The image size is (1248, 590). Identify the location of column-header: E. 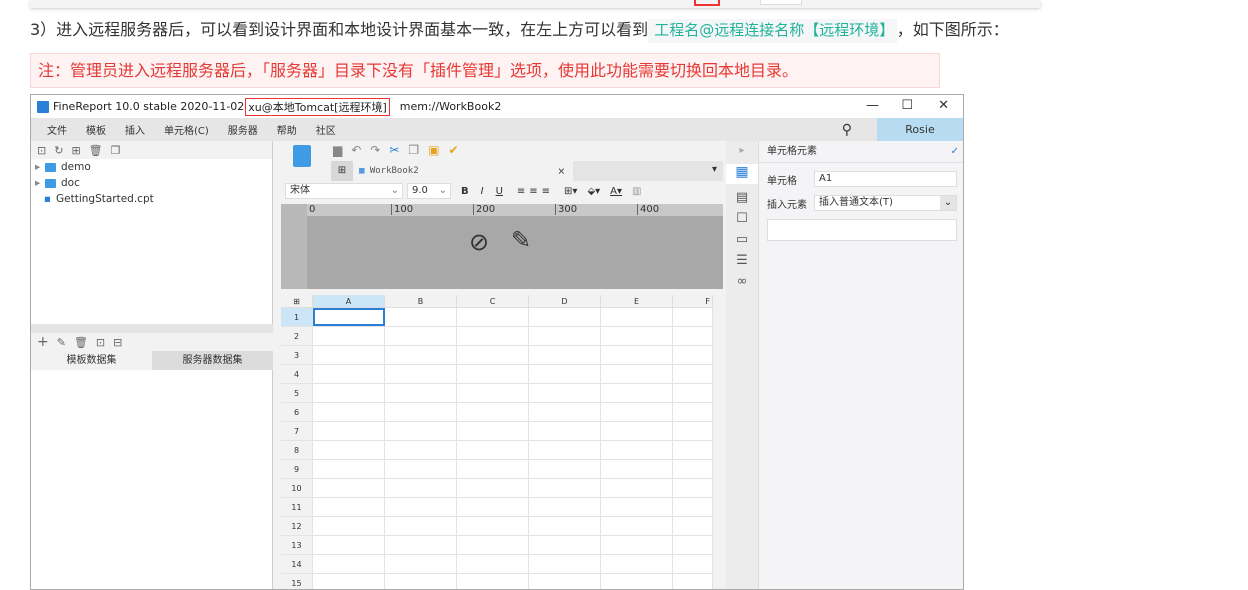
(637, 301).